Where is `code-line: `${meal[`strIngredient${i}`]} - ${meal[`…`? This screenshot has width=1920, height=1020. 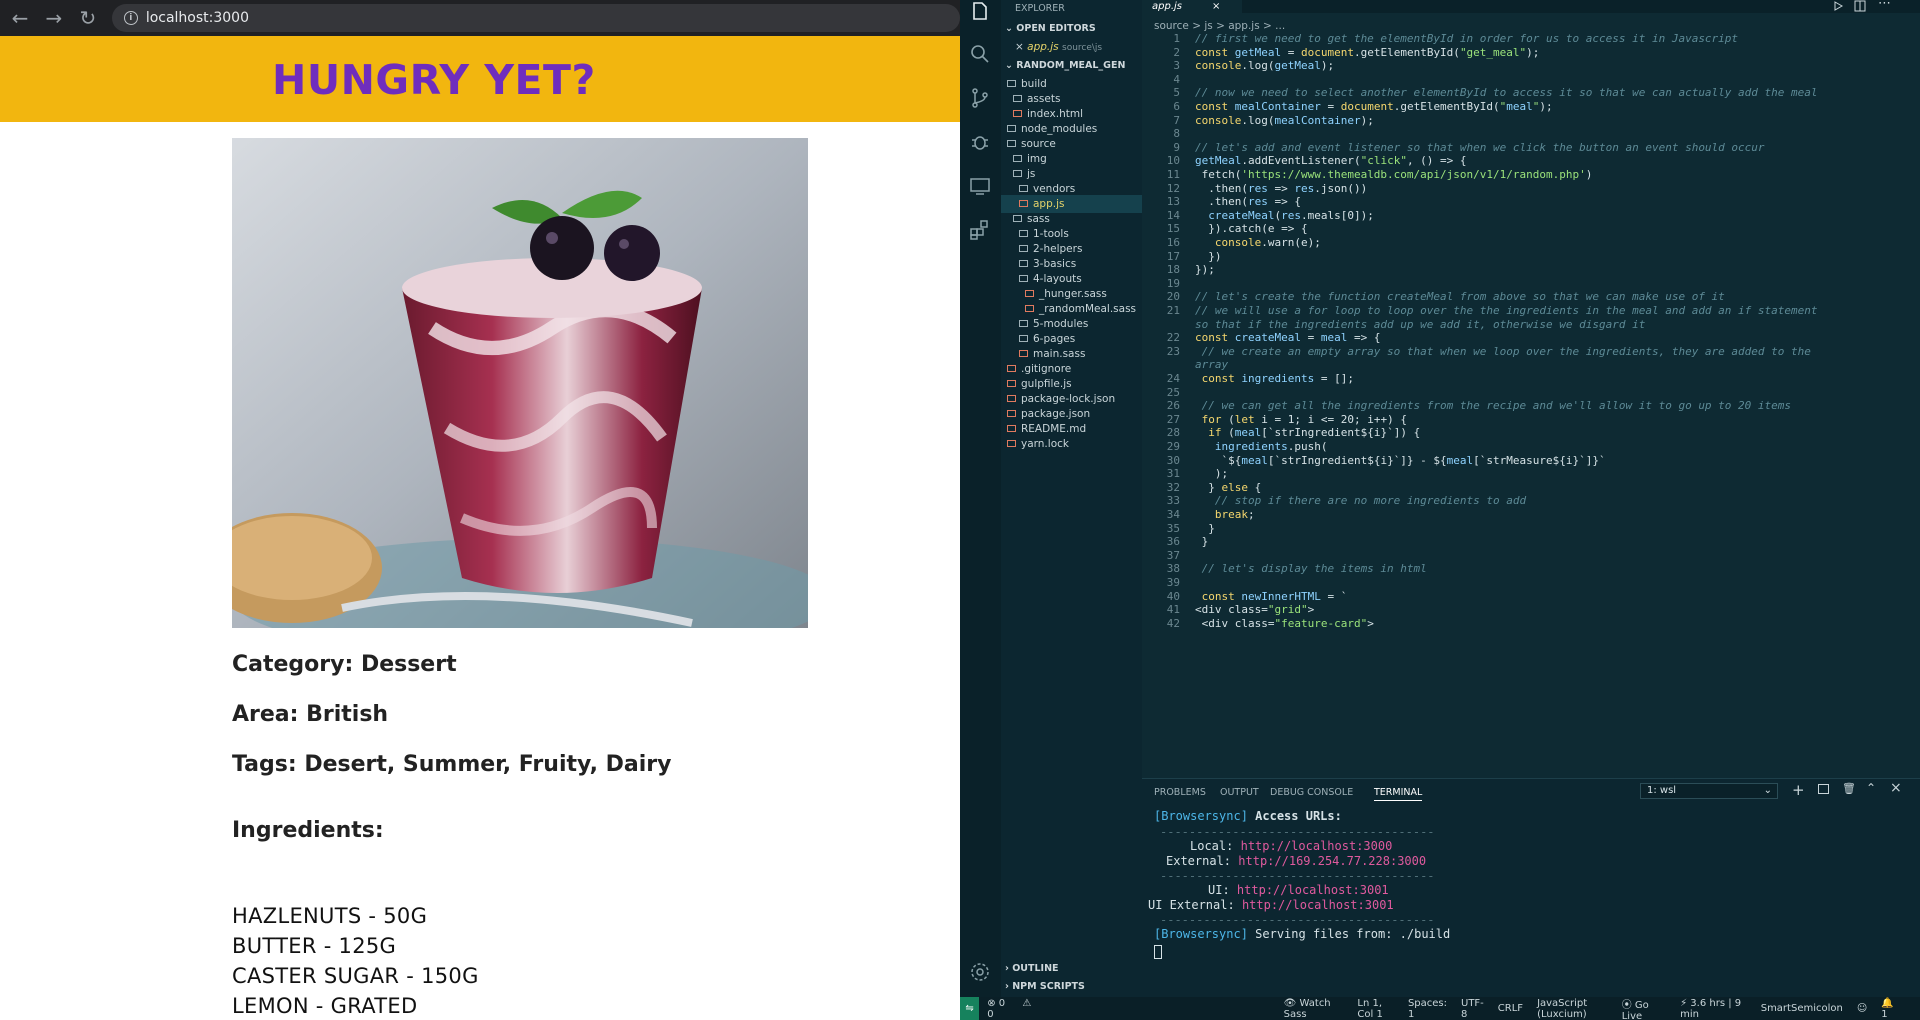
code-line: `${meal[`strIngredient${i}`]} - ${meal[`… is located at coordinates (1400, 460).